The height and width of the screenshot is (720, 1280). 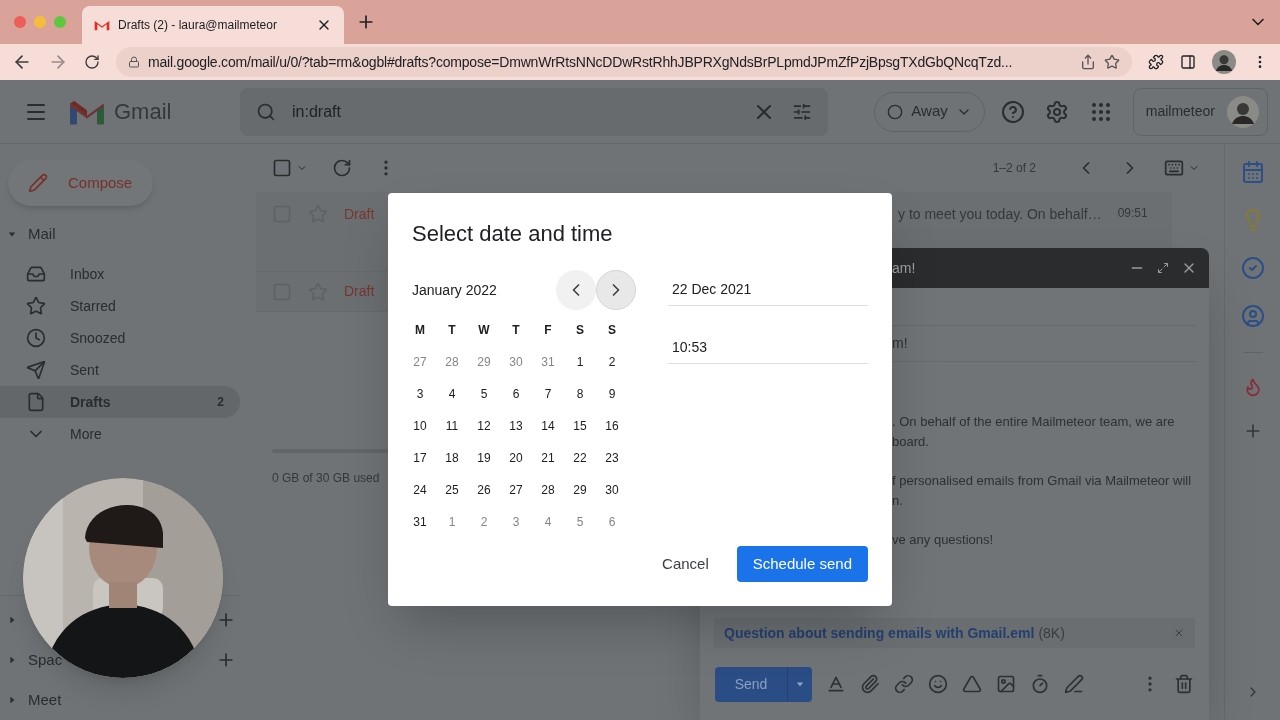 I want to click on weekday-label: W, so click(x=484, y=330).